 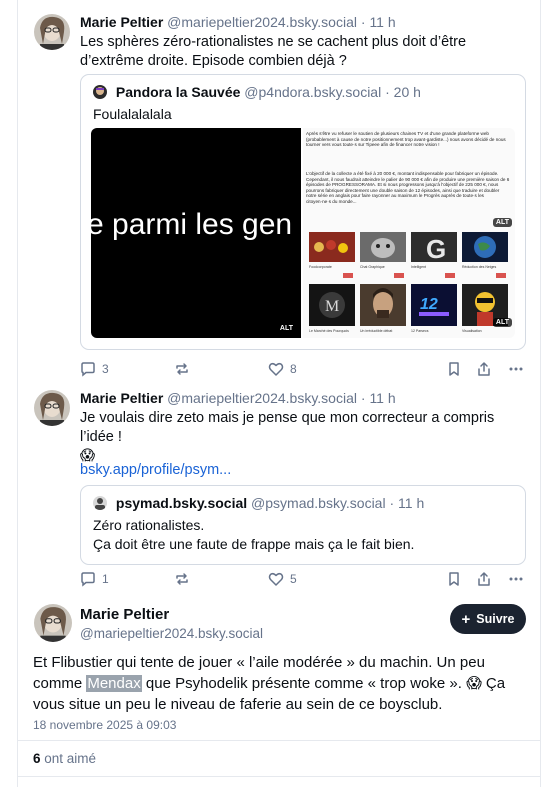 I want to click on svg-text: M, so click(x=332, y=306).